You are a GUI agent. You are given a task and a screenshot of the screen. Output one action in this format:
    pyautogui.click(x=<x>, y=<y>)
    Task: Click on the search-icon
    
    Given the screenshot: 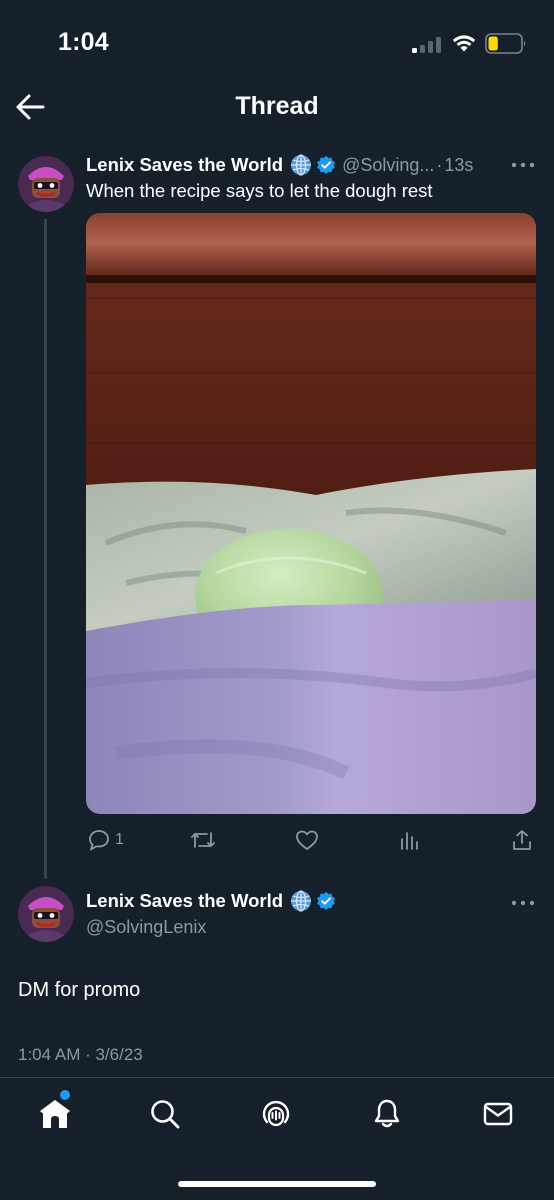 What is the action you would take?
    pyautogui.click(x=165, y=1114)
    